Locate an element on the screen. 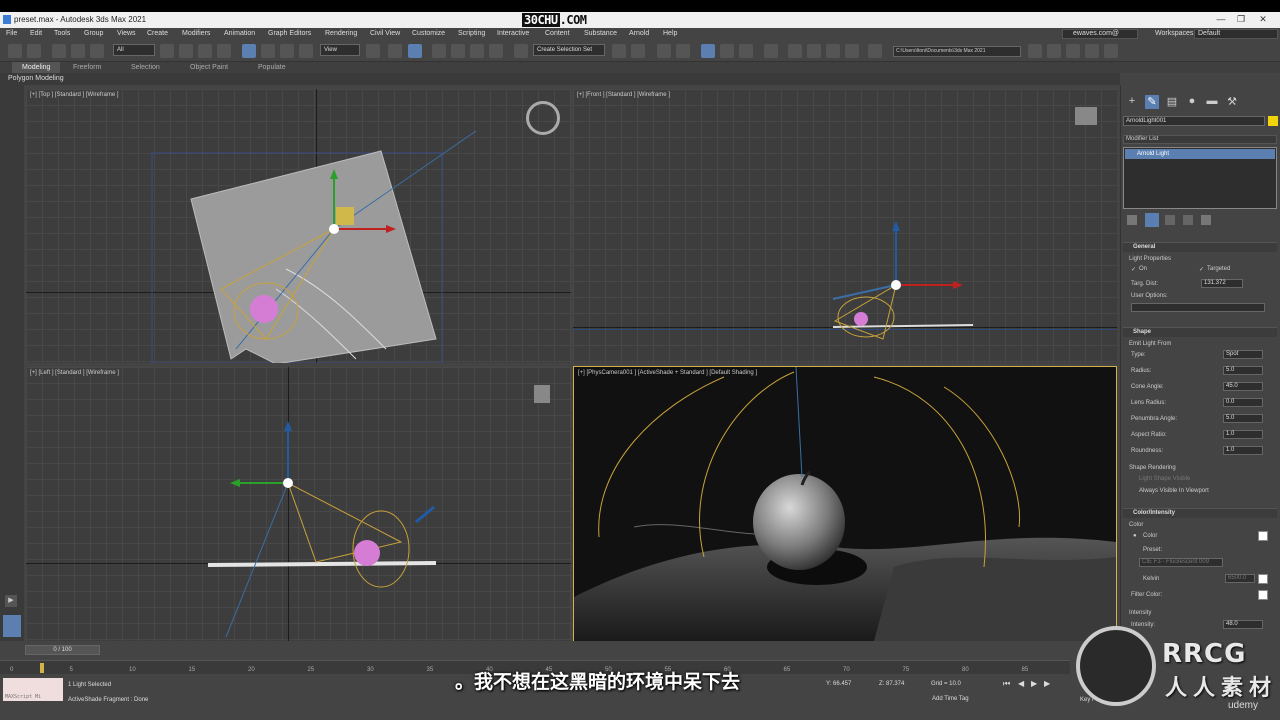 The width and height of the screenshot is (1280, 720). menu-item-group: Group is located at coordinates (93, 33).